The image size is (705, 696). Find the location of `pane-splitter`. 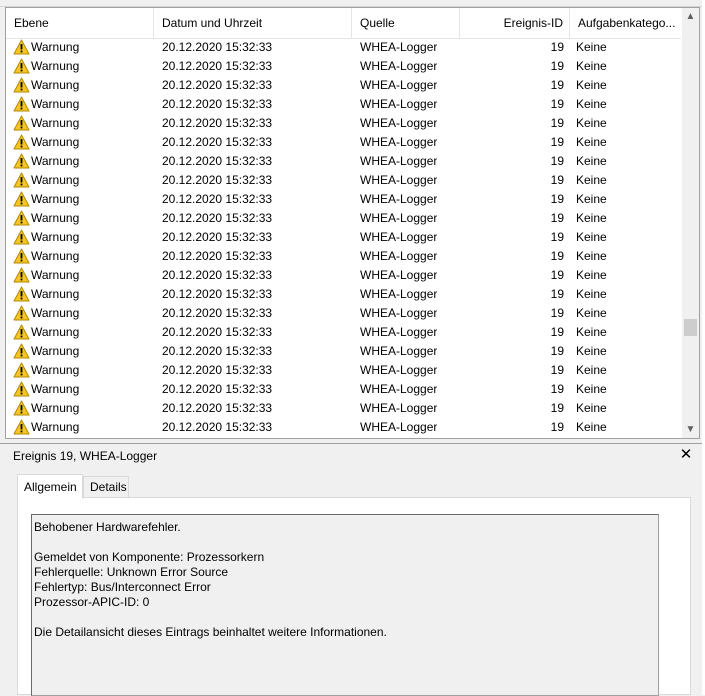

pane-splitter is located at coordinates (351, 442).